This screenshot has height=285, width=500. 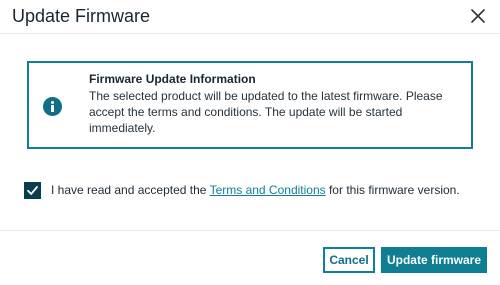 I want to click on terms-and-conditions-link: Terms and Conditions, so click(x=268, y=190).